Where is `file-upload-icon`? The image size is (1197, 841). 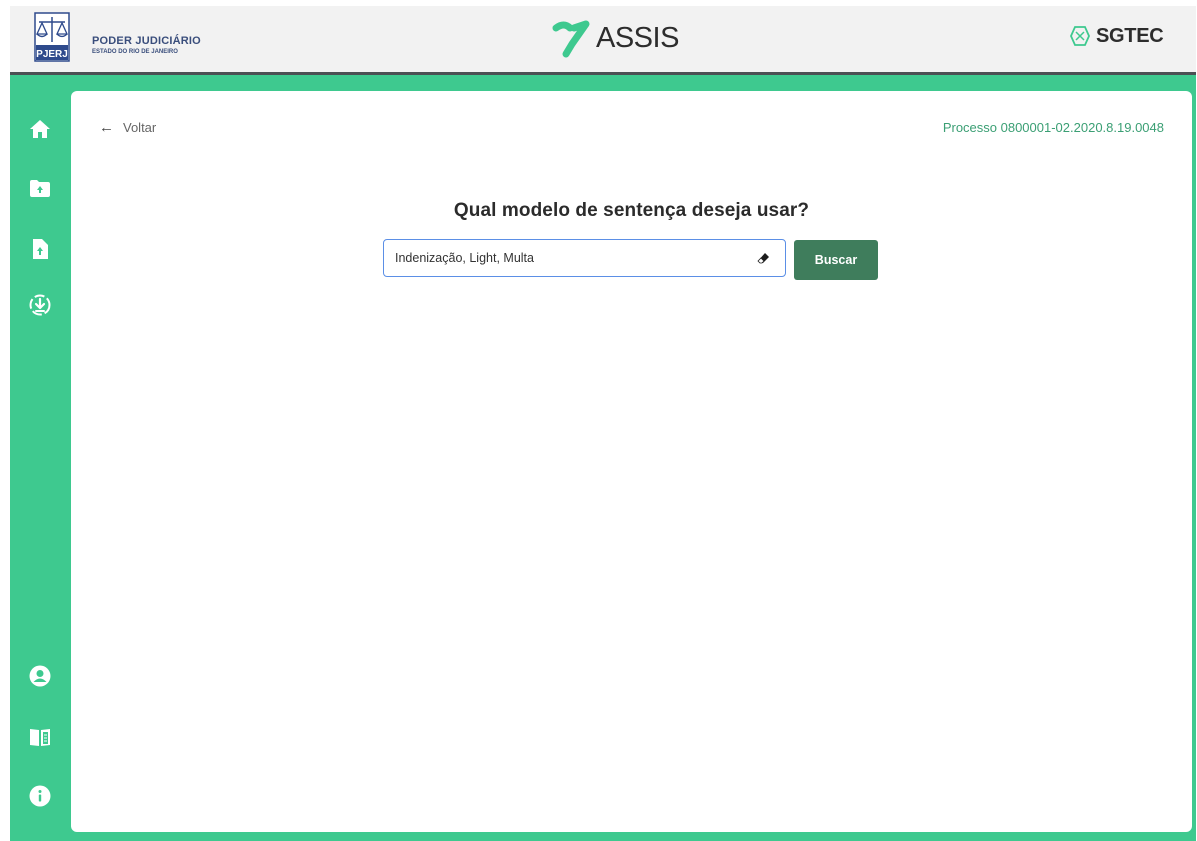
file-upload-icon is located at coordinates (40, 249).